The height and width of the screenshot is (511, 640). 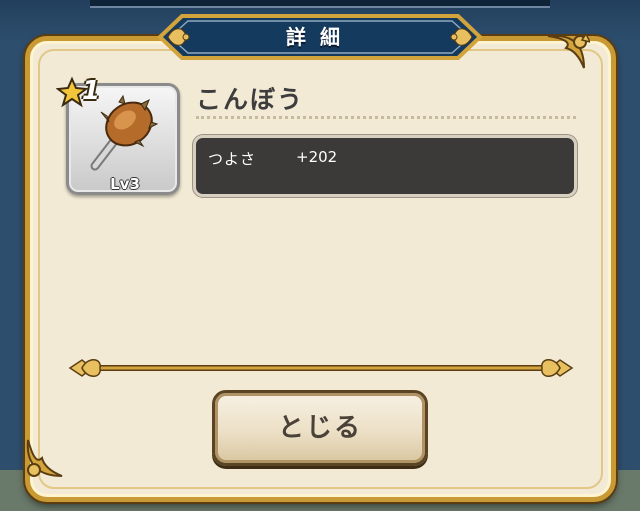 I want to click on item-level: Lv3, so click(x=125, y=184).